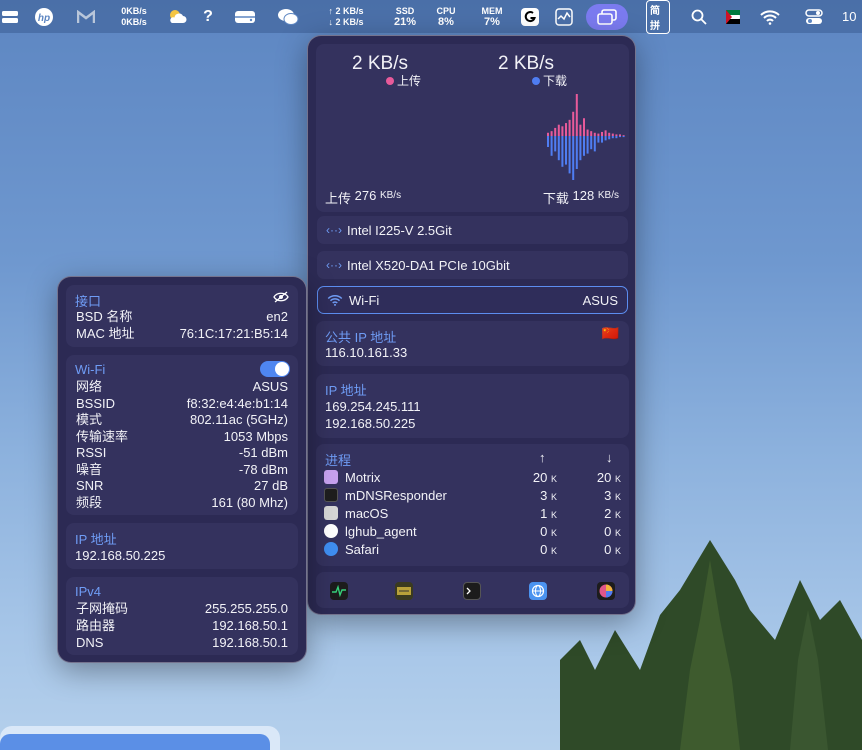 The height and width of the screenshot is (750, 862). Describe the element at coordinates (472, 591) in the screenshot. I see `terminal-icon` at that location.